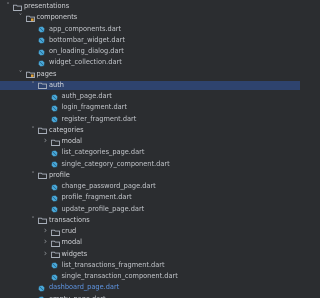  What do you see at coordinates (150, 41) in the screenshot?
I see `tree-file-row: bottombar_widget.dart` at bounding box center [150, 41].